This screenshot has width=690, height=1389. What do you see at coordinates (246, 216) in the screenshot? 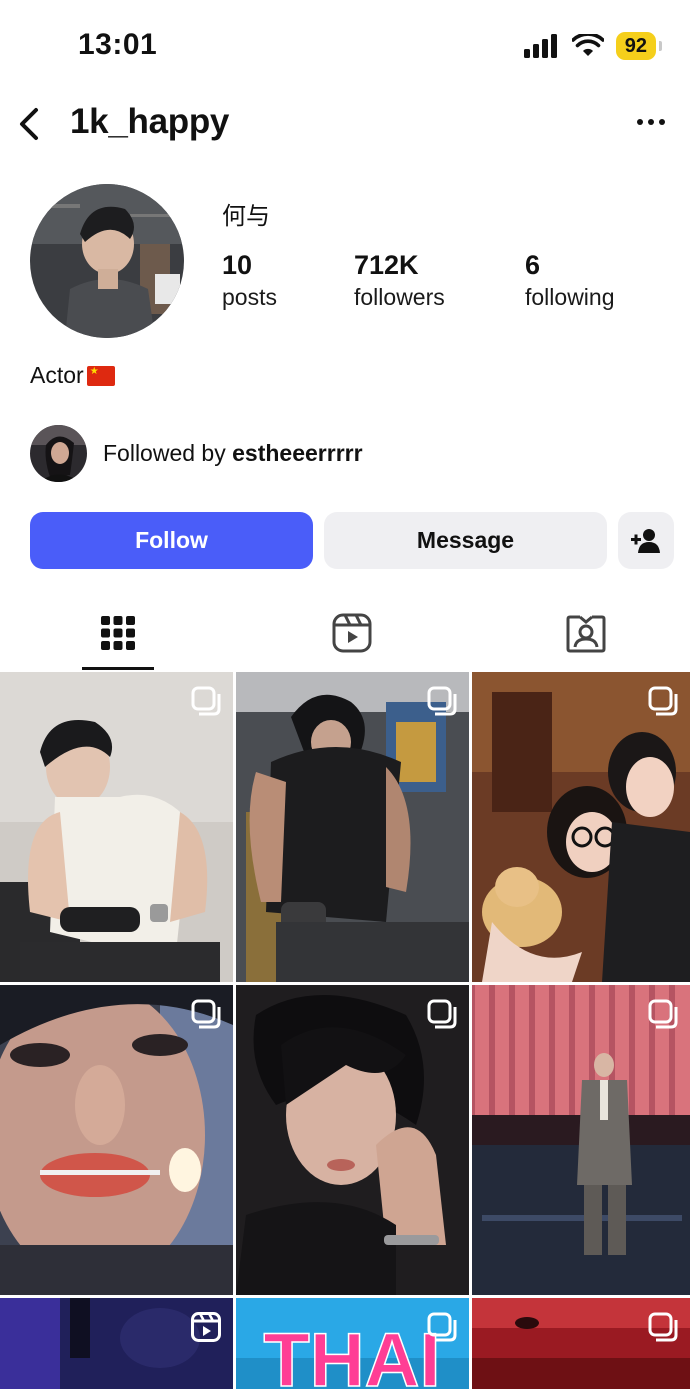
I see `display-name: 何与` at bounding box center [246, 216].